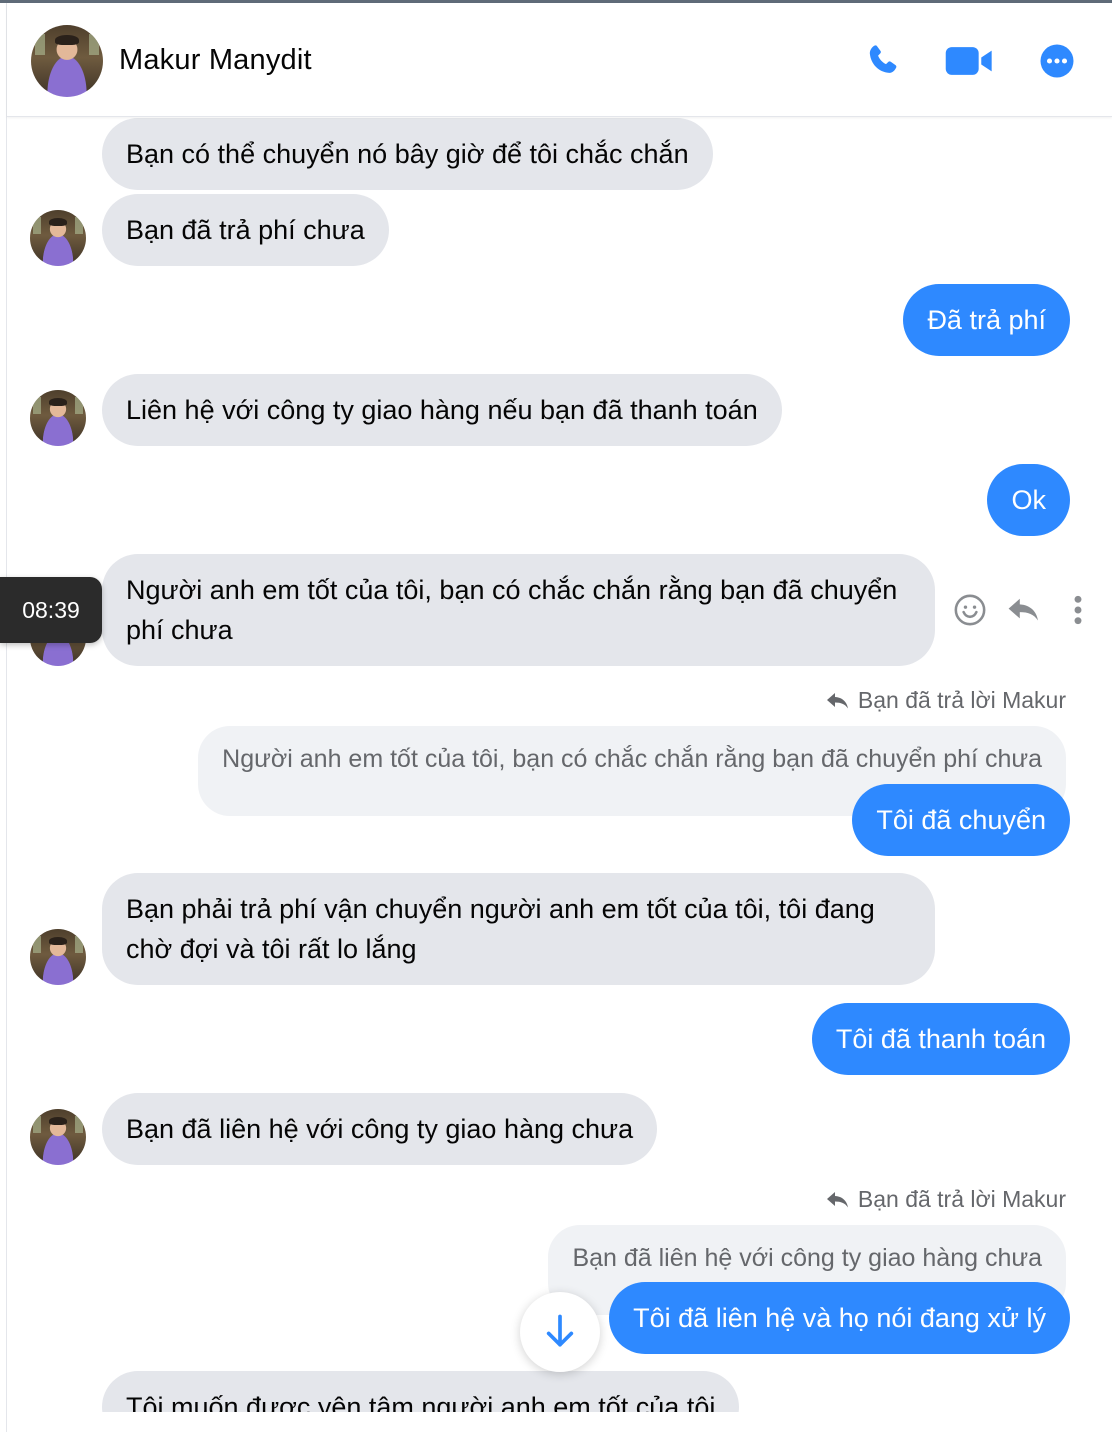 Image resolution: width=1112 pixels, height=1432 pixels. I want to click on more-options-button, so click(1057, 61).